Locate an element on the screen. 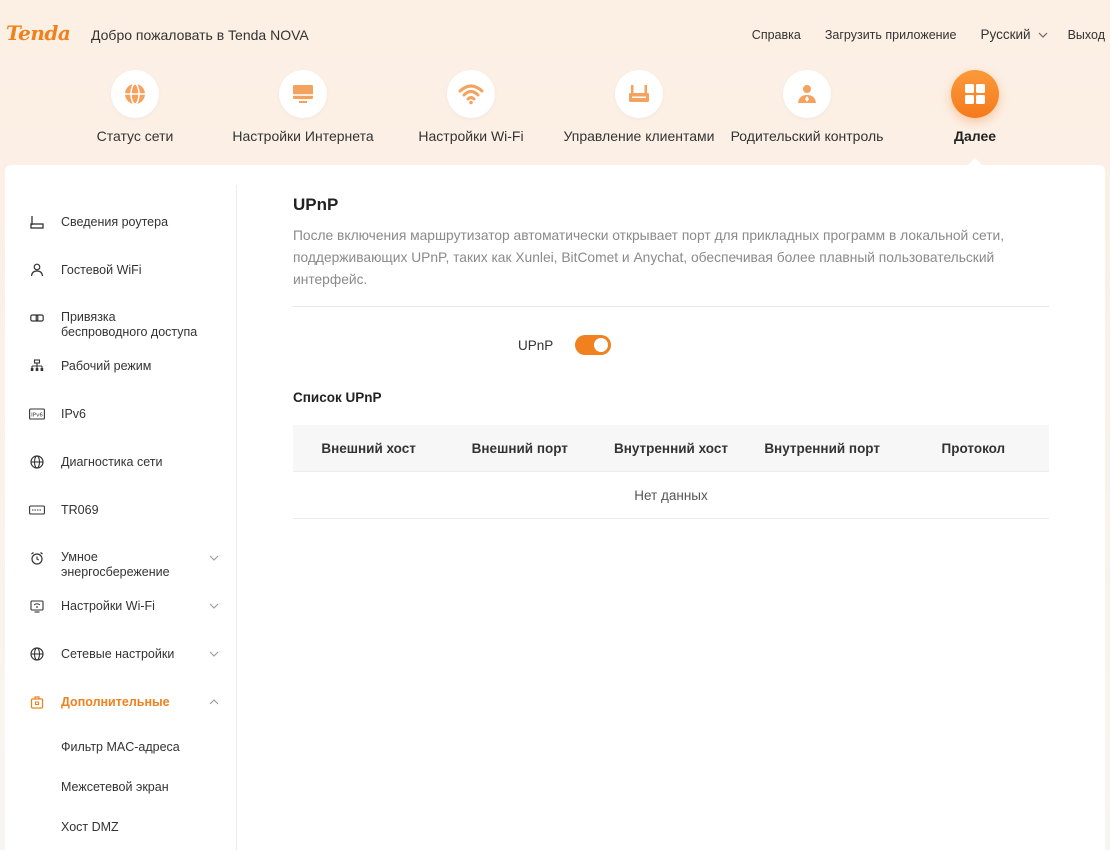 The width and height of the screenshot is (1110, 850). sidebar-item-label-line2: энергосбережение is located at coordinates (115, 572).